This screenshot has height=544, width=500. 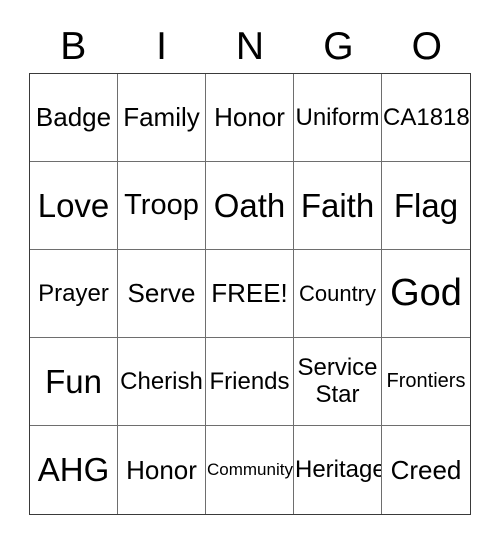 I want to click on bingo-cell: Country, so click(x=338, y=294).